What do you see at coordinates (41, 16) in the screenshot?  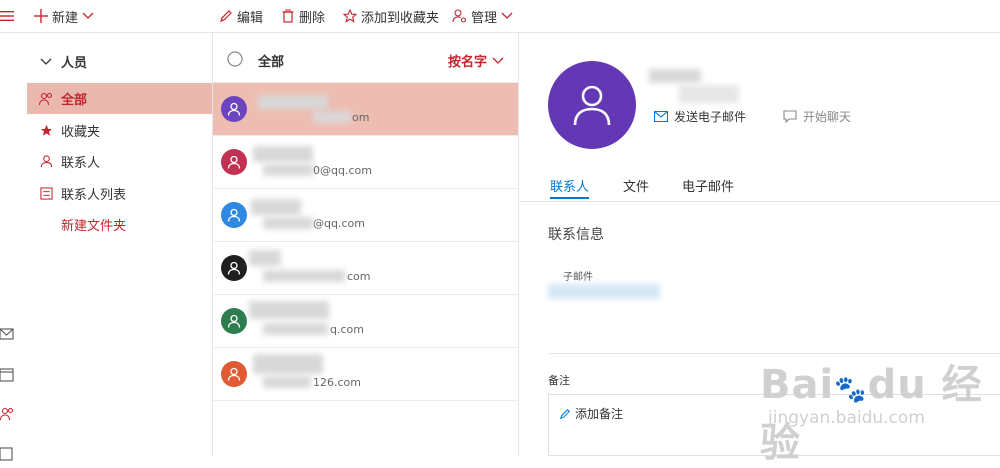 I see `plus-icon` at bounding box center [41, 16].